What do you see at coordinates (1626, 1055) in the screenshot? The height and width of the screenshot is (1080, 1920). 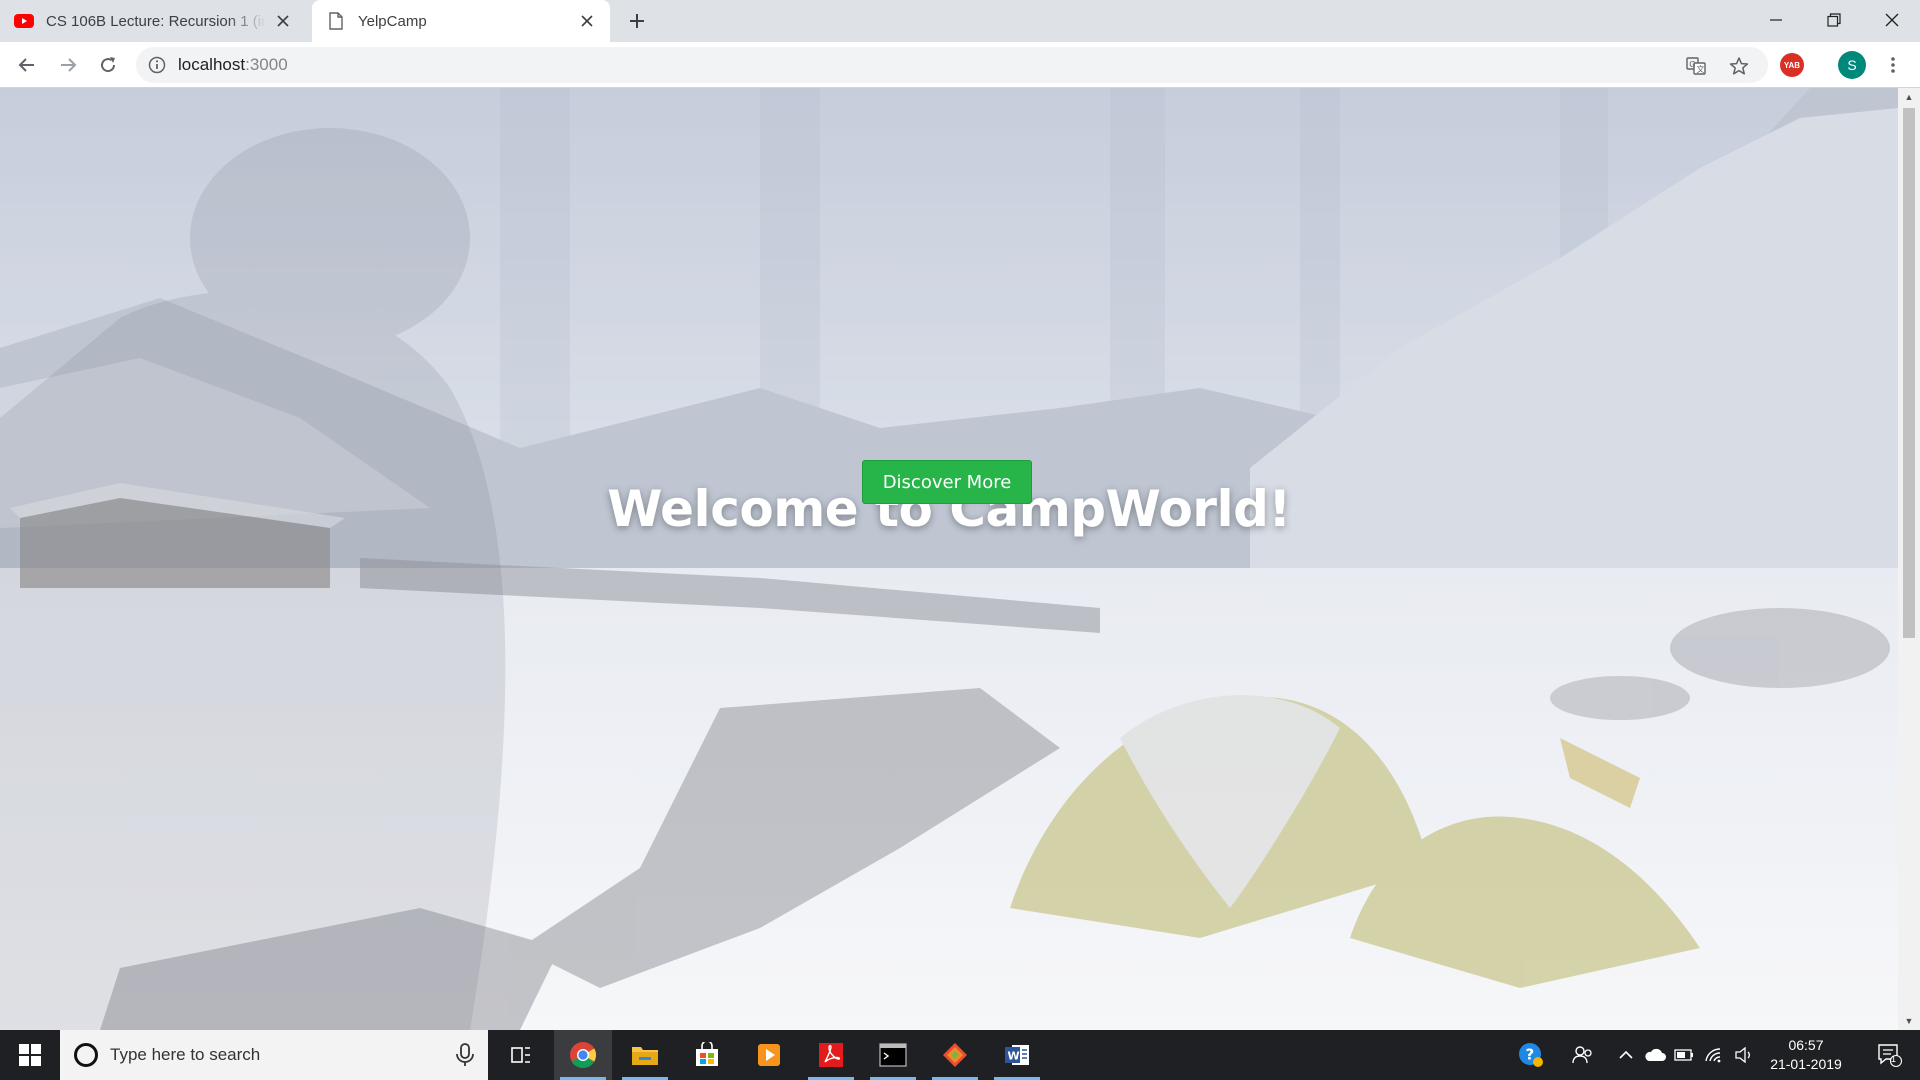 I see `chevron-up-icon` at bounding box center [1626, 1055].